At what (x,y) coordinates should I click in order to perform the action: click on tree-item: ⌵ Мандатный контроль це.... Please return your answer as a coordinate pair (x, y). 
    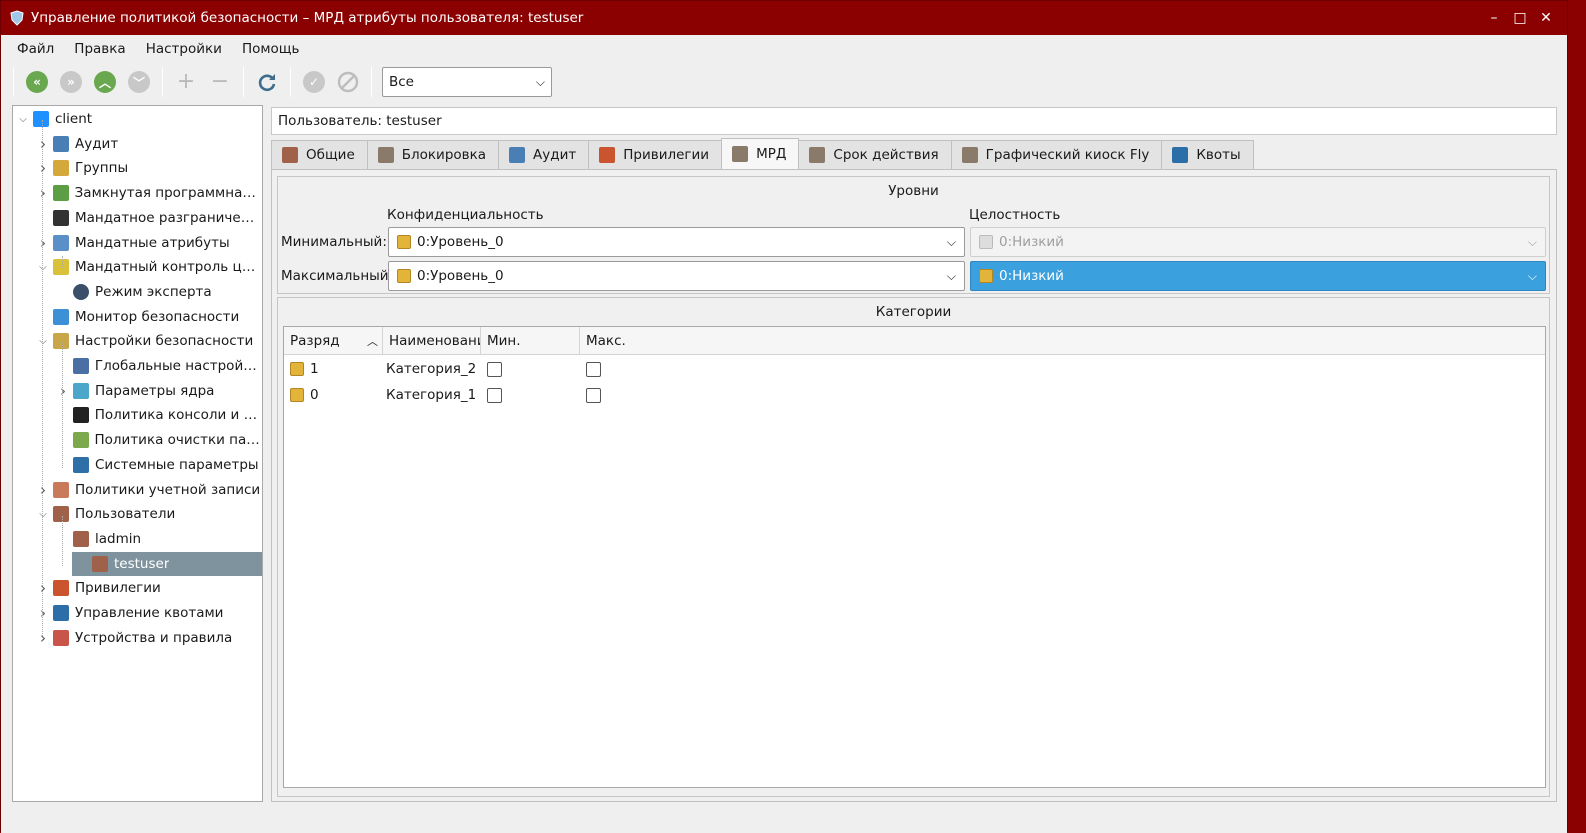
    Looking at the image, I should click on (137, 267).